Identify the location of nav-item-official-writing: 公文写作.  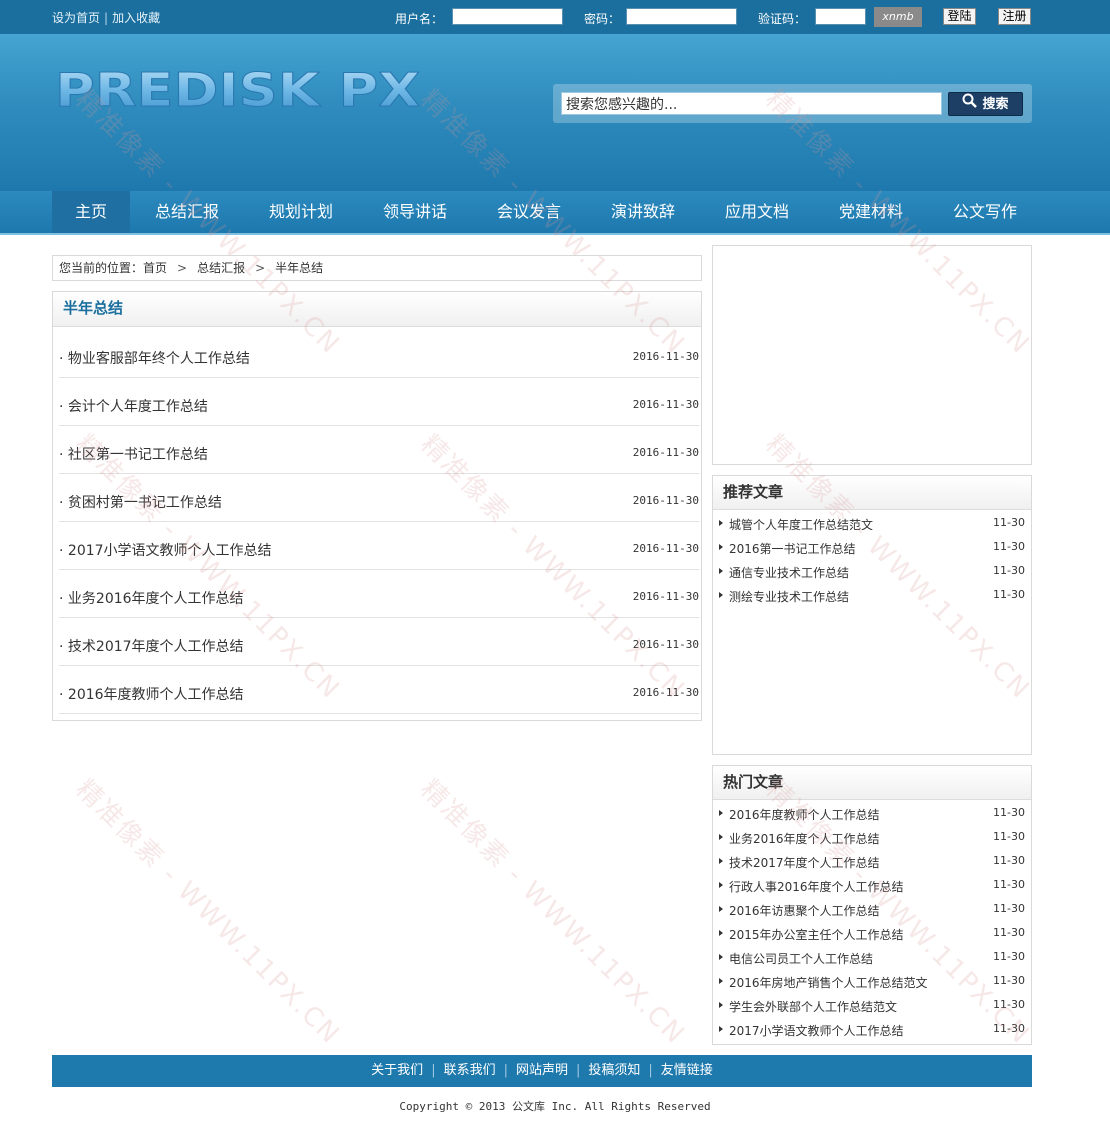
(985, 212).